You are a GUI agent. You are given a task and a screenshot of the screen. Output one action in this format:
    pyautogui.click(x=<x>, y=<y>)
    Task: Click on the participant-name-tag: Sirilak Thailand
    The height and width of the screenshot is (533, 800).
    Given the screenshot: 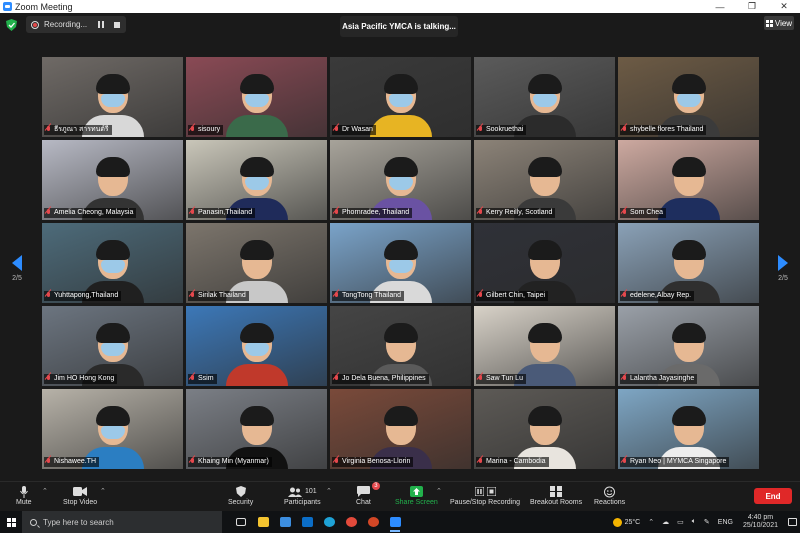 What is the action you would take?
    pyautogui.click(x=218, y=296)
    